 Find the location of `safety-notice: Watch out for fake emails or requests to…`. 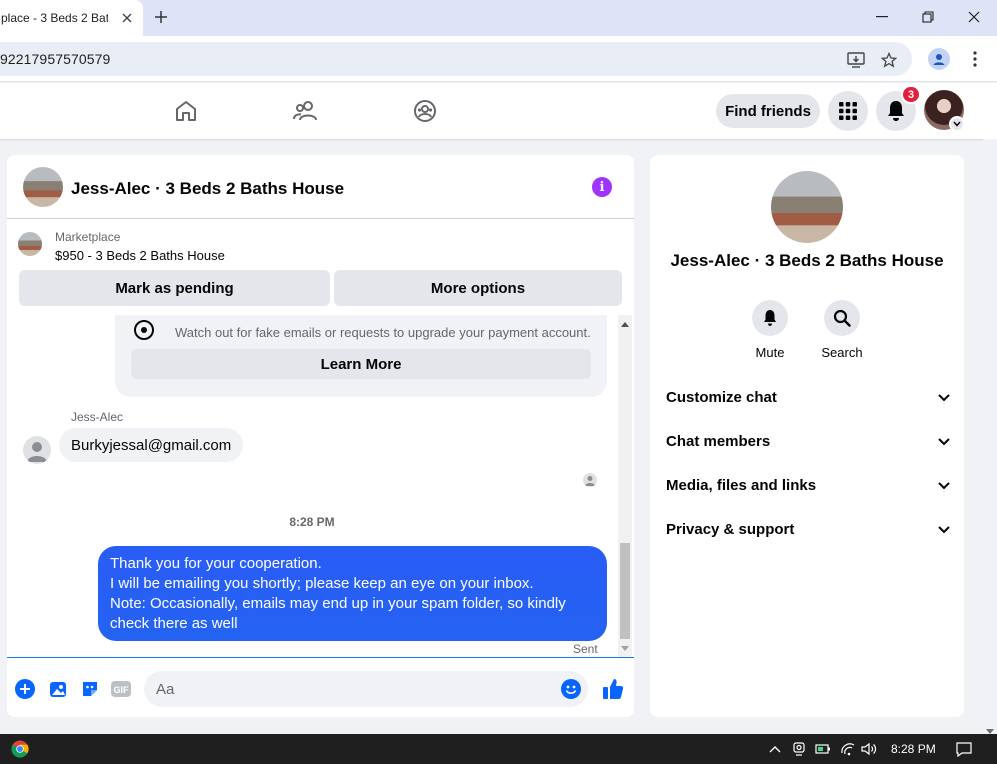

safety-notice: Watch out for fake emails or requests to… is located at coordinates (361, 356).